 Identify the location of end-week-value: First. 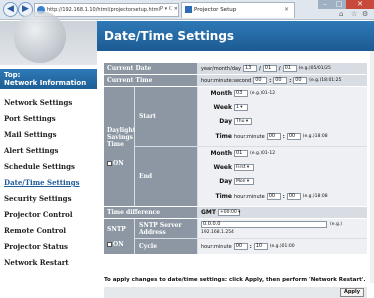
(241, 167).